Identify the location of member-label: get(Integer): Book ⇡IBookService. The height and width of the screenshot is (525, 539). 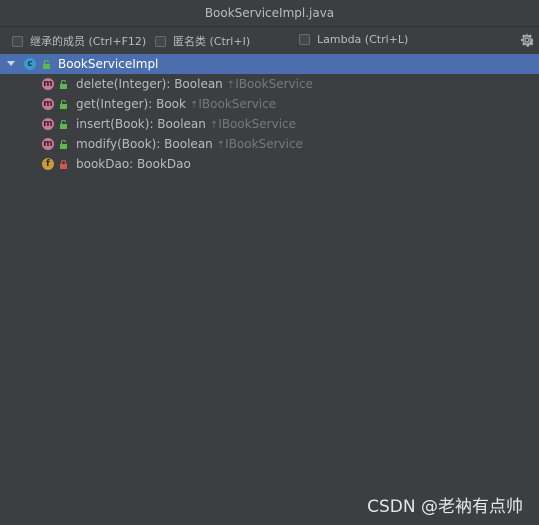
(176, 104).